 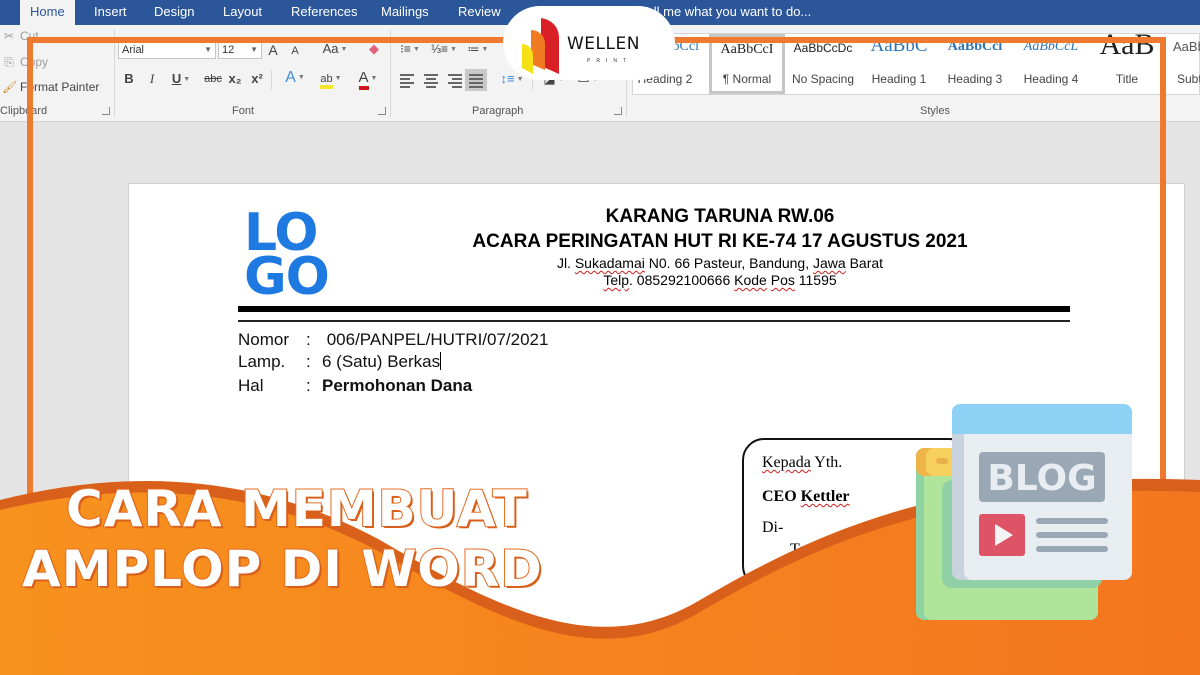 I want to click on strikethrough-button: abc, so click(x=213, y=79).